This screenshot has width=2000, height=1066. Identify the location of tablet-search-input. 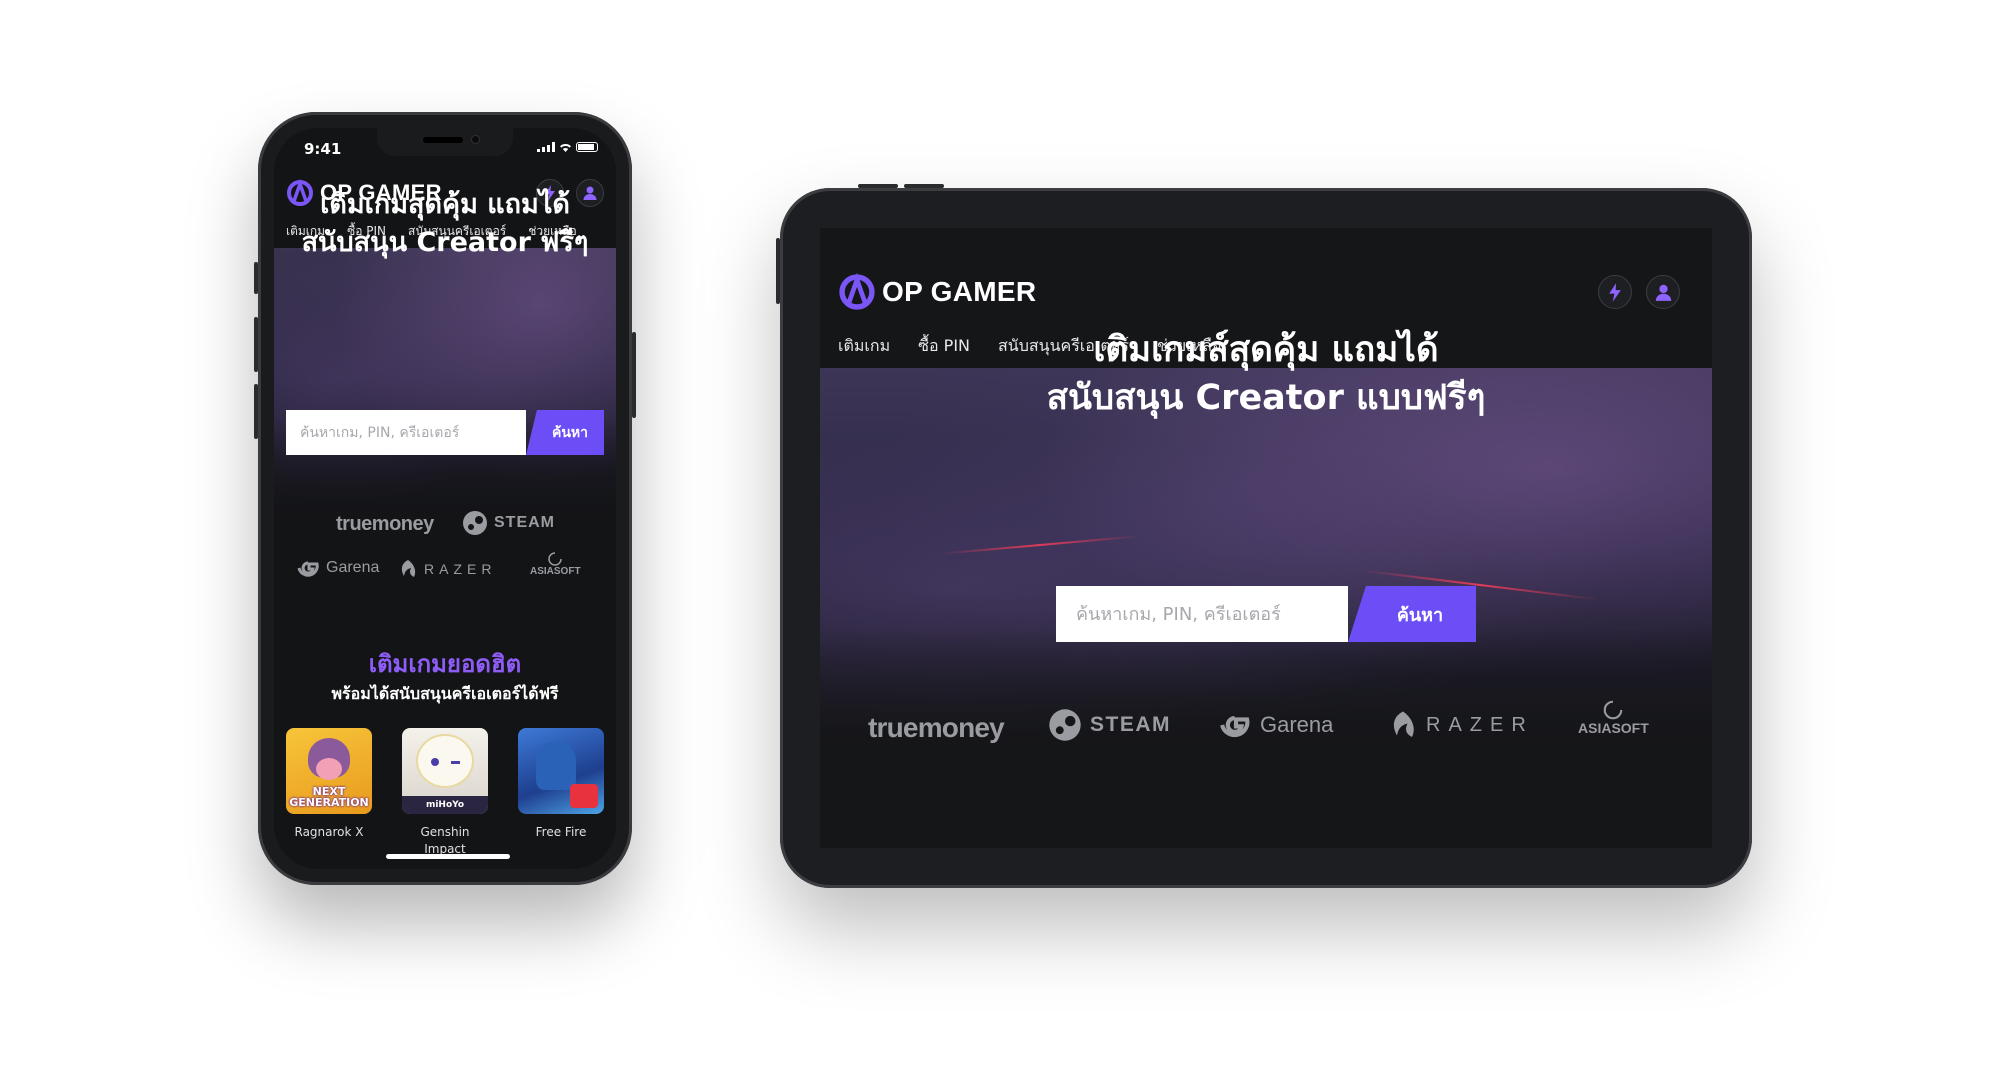
(1202, 614).